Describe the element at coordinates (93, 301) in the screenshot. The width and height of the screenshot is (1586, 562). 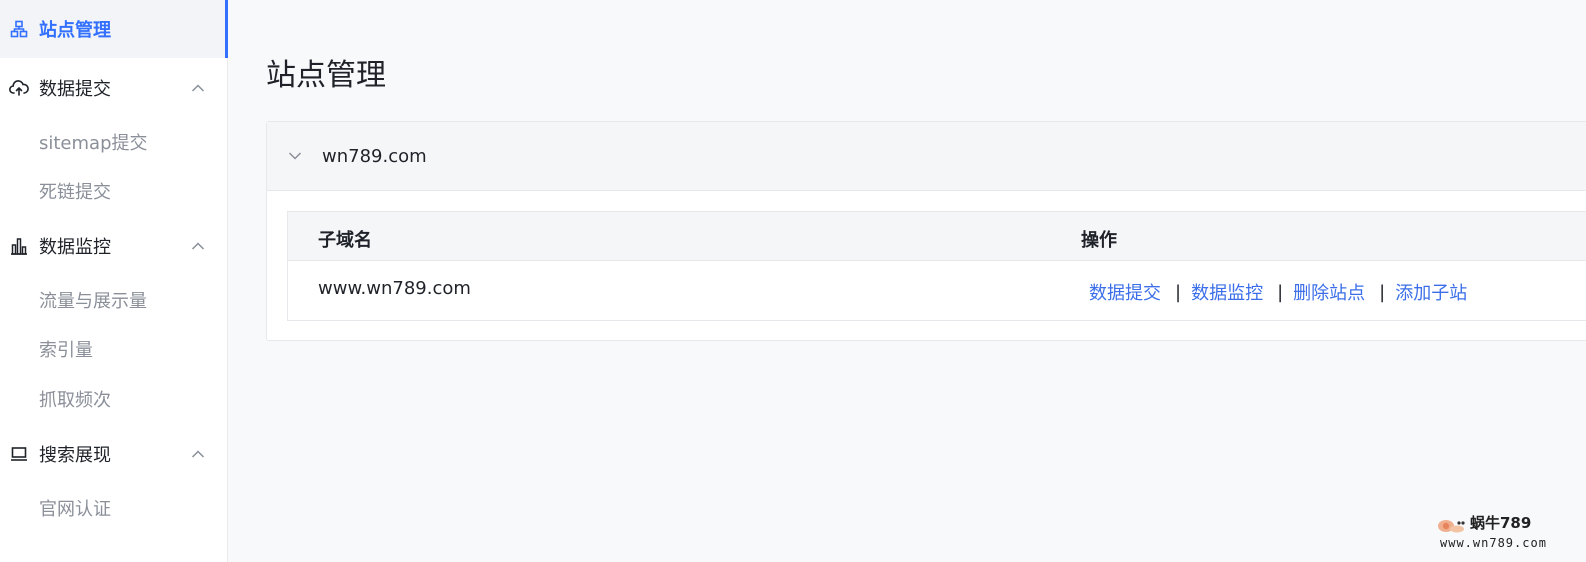
I see `sidebar-item-label: 流量与展示量` at that location.